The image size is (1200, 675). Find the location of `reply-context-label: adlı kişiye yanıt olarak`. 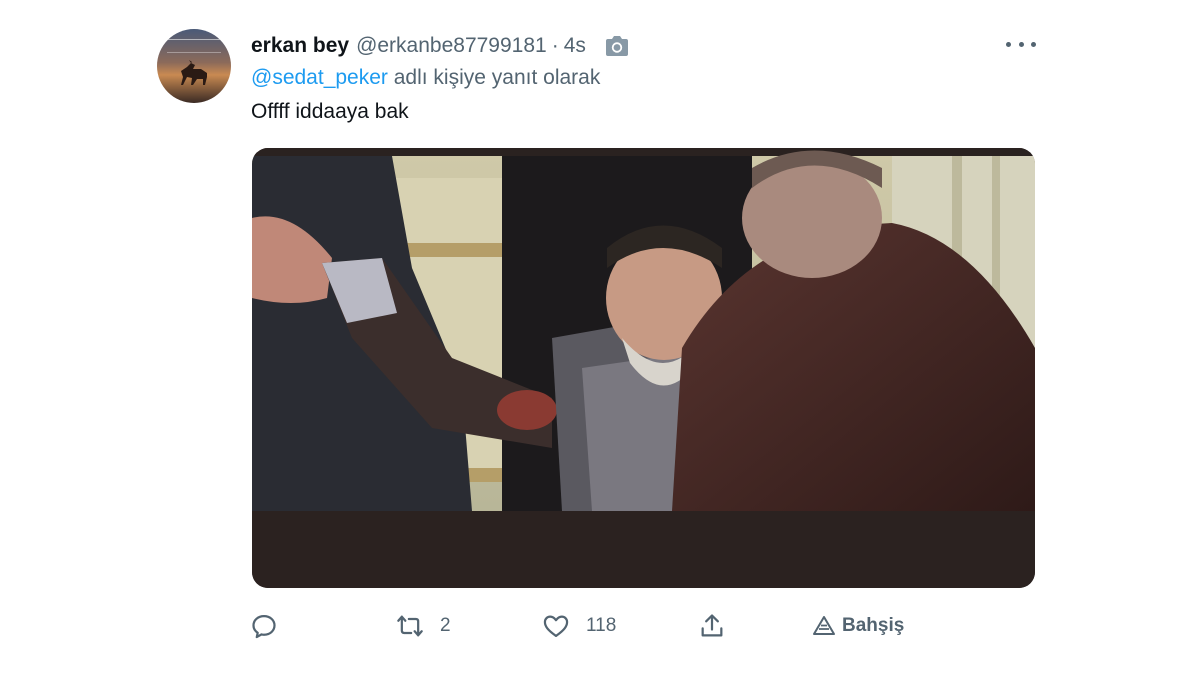

reply-context-label: adlı kişiye yanıt olarak is located at coordinates (494, 77).